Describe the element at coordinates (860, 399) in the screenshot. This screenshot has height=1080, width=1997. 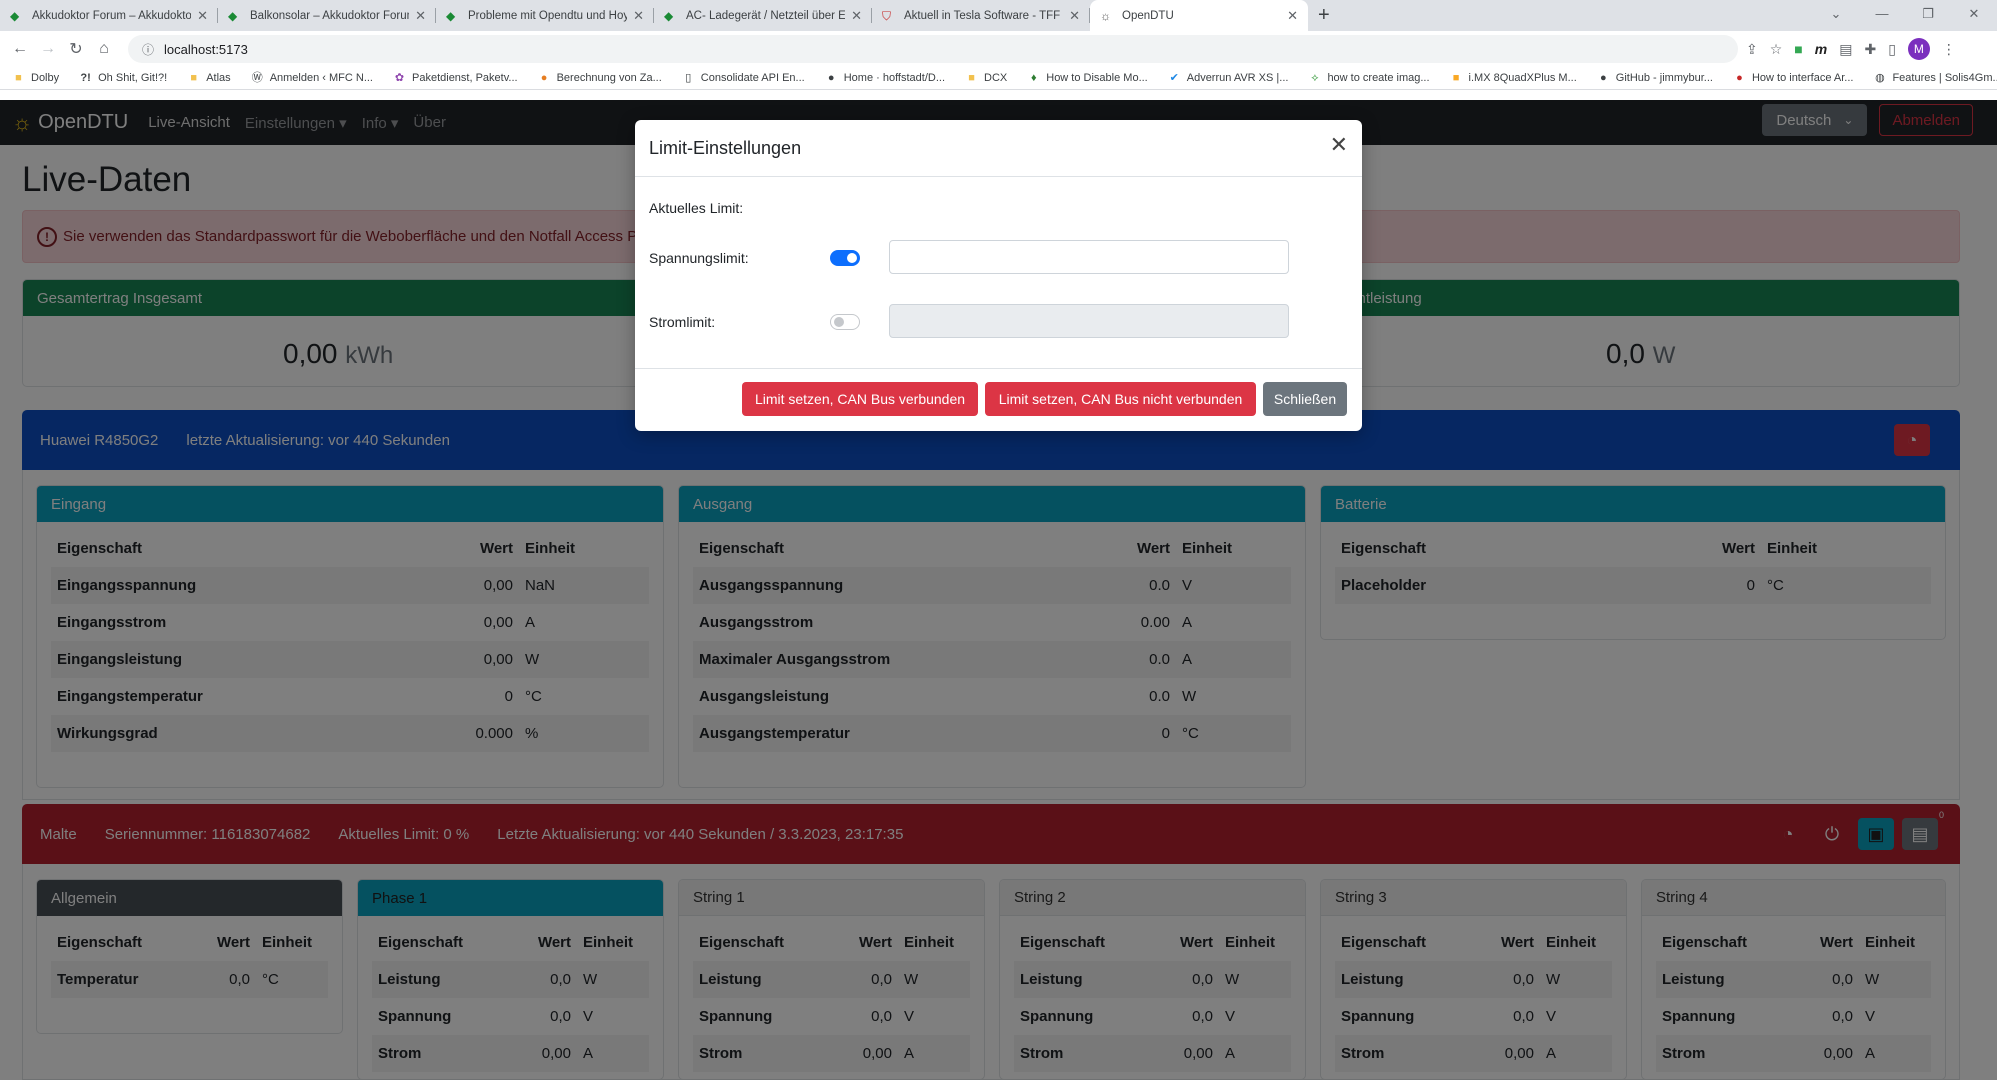
I see `set-limit-connected-button: Limit setzen, CAN Bus verbunden` at that location.